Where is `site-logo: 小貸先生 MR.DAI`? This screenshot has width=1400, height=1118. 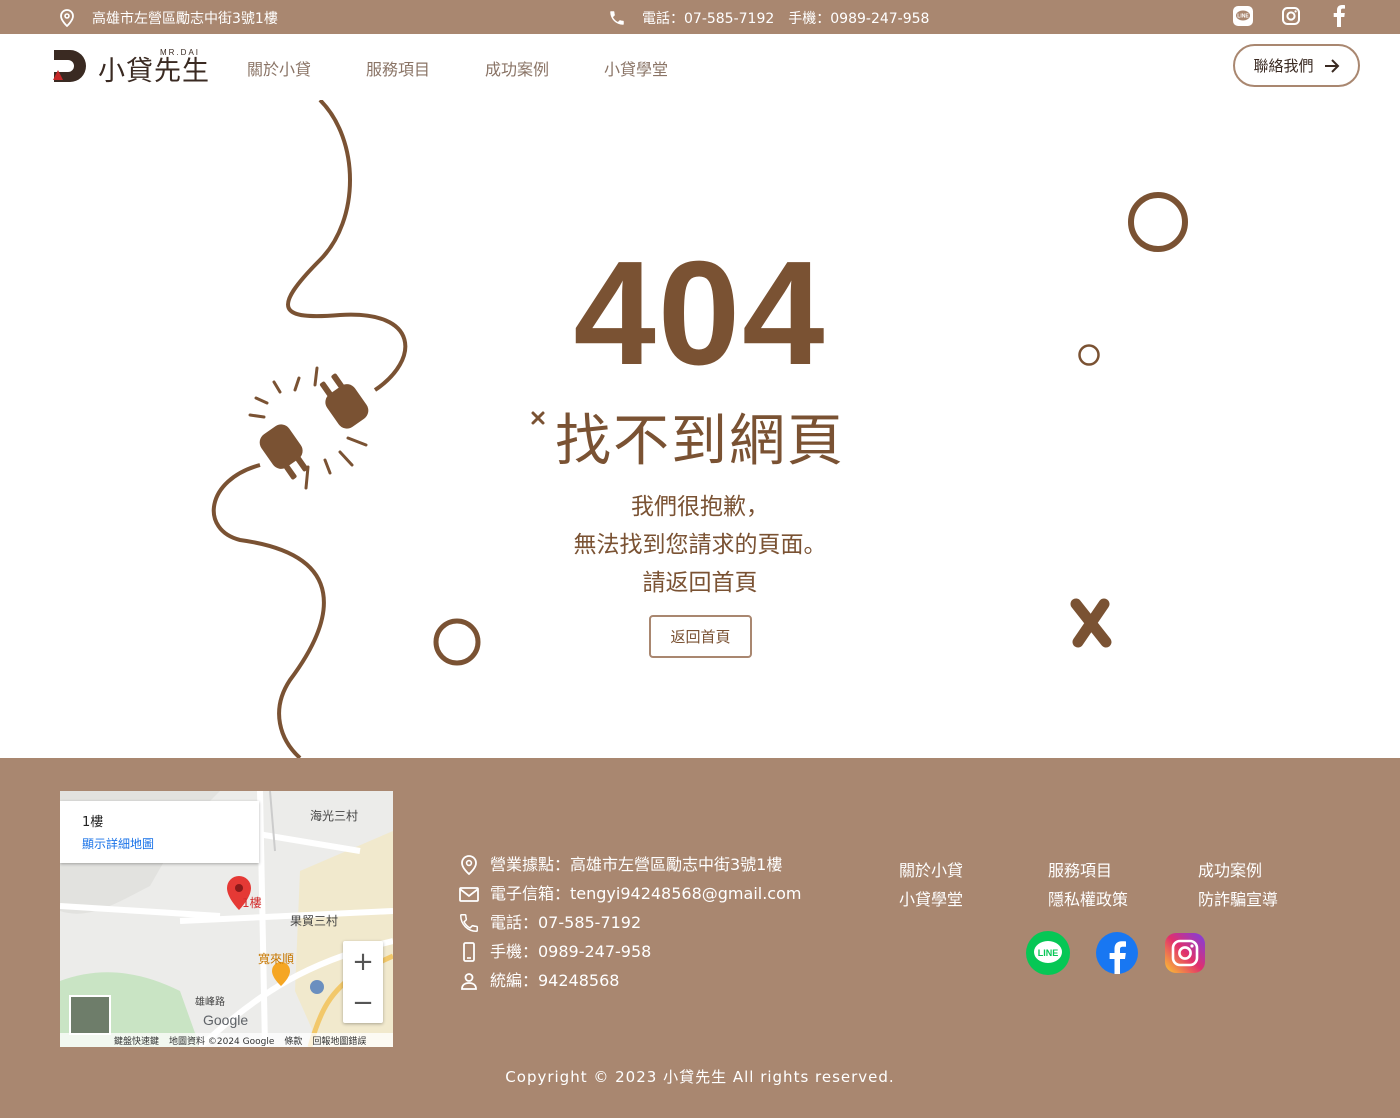 site-logo: 小貸先生 MR.DAI is located at coordinates (131, 66).